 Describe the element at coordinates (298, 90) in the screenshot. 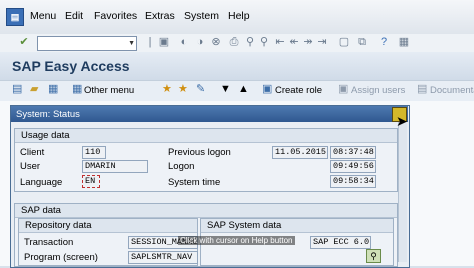

I see `create-role-button: Create role` at that location.